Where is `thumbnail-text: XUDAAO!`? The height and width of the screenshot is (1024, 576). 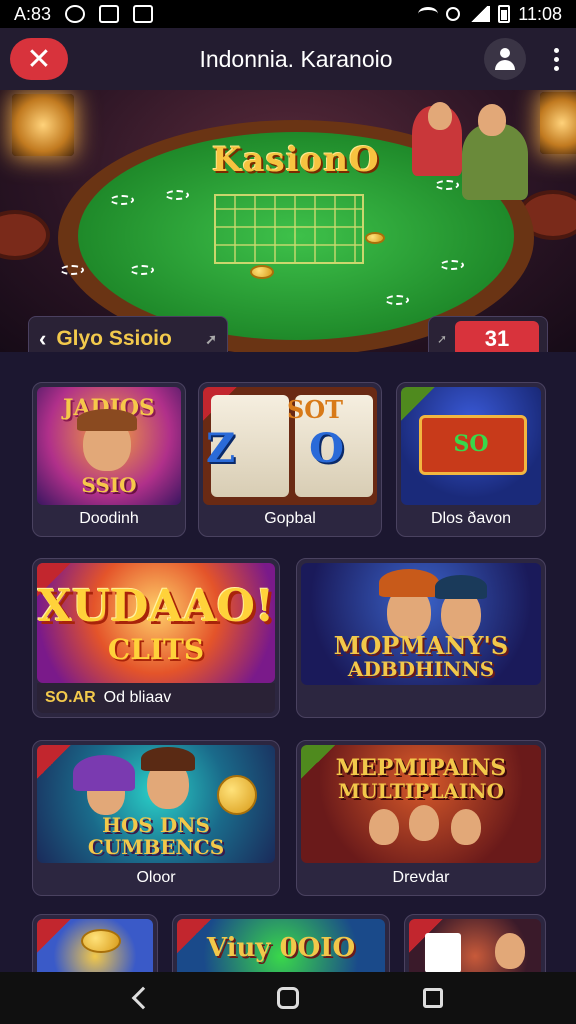 thumbnail-text: XUDAAO! is located at coordinates (156, 606).